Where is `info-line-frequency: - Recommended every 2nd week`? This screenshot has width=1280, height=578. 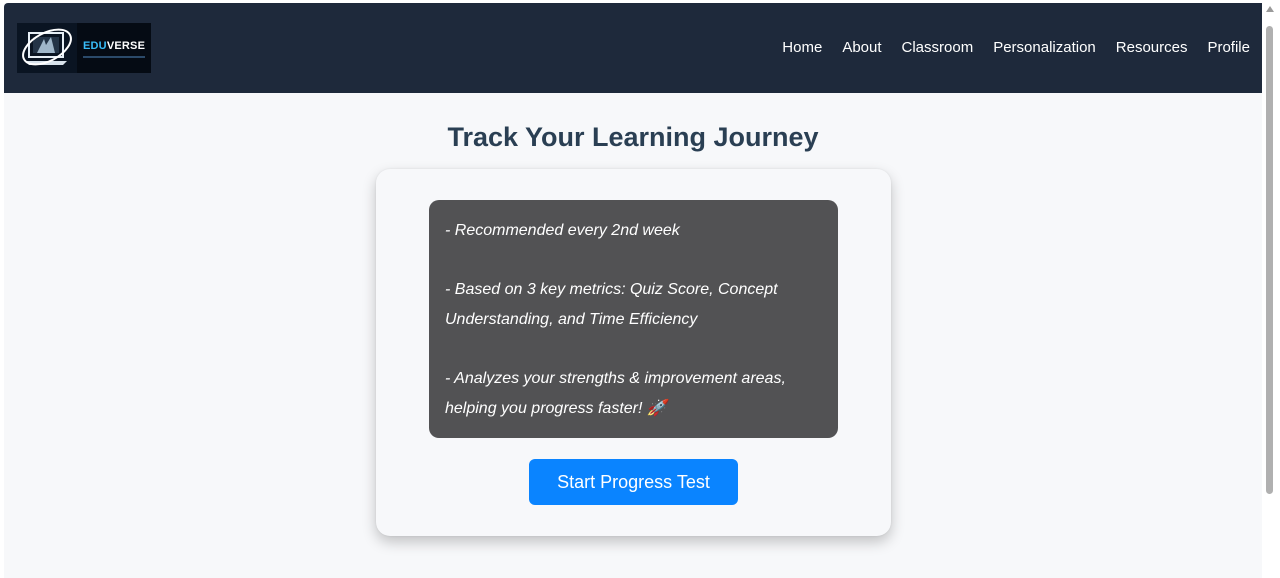 info-line-frequency: - Recommended every 2nd week is located at coordinates (562, 230).